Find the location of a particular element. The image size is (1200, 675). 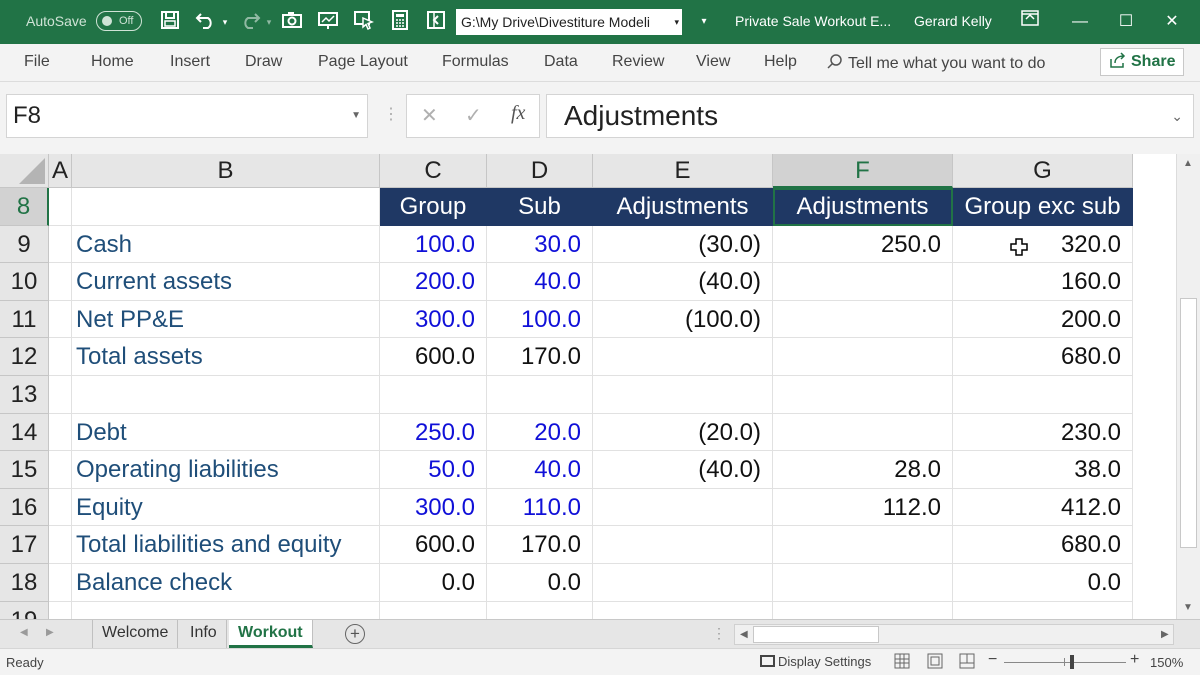

cell-e12 is located at coordinates (683, 357).